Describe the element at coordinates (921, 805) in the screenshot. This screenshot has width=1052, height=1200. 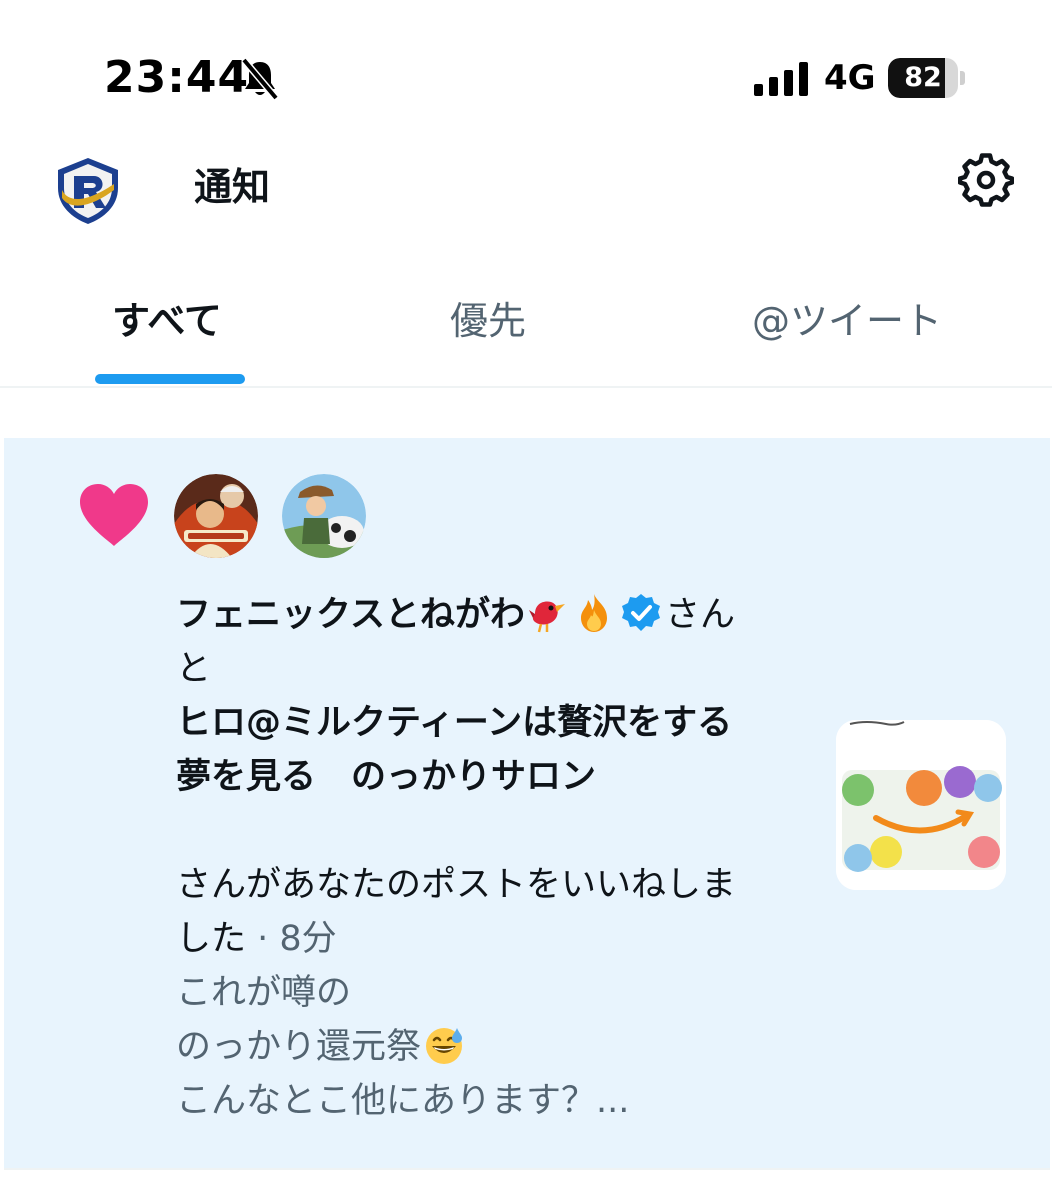
I see `post-thumbnail` at that location.